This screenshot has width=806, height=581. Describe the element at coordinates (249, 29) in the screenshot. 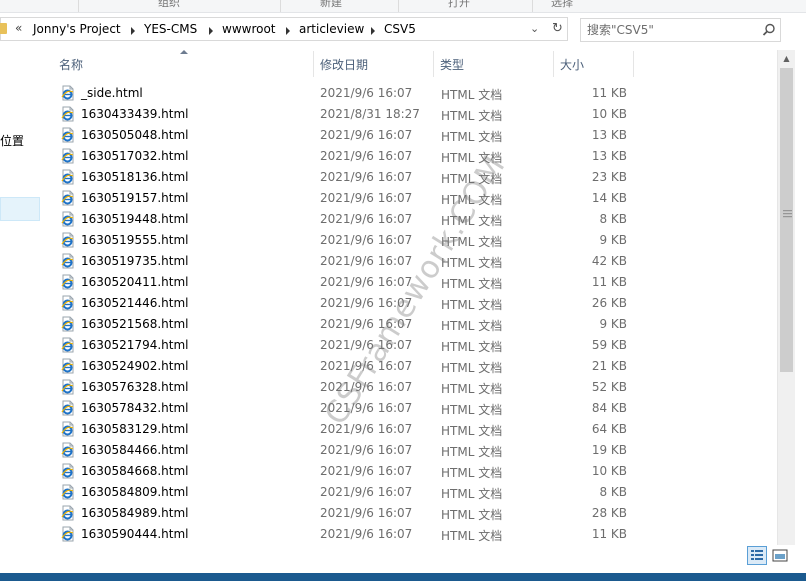

I see `breadcrumb-wwwroot: wwwroot` at that location.